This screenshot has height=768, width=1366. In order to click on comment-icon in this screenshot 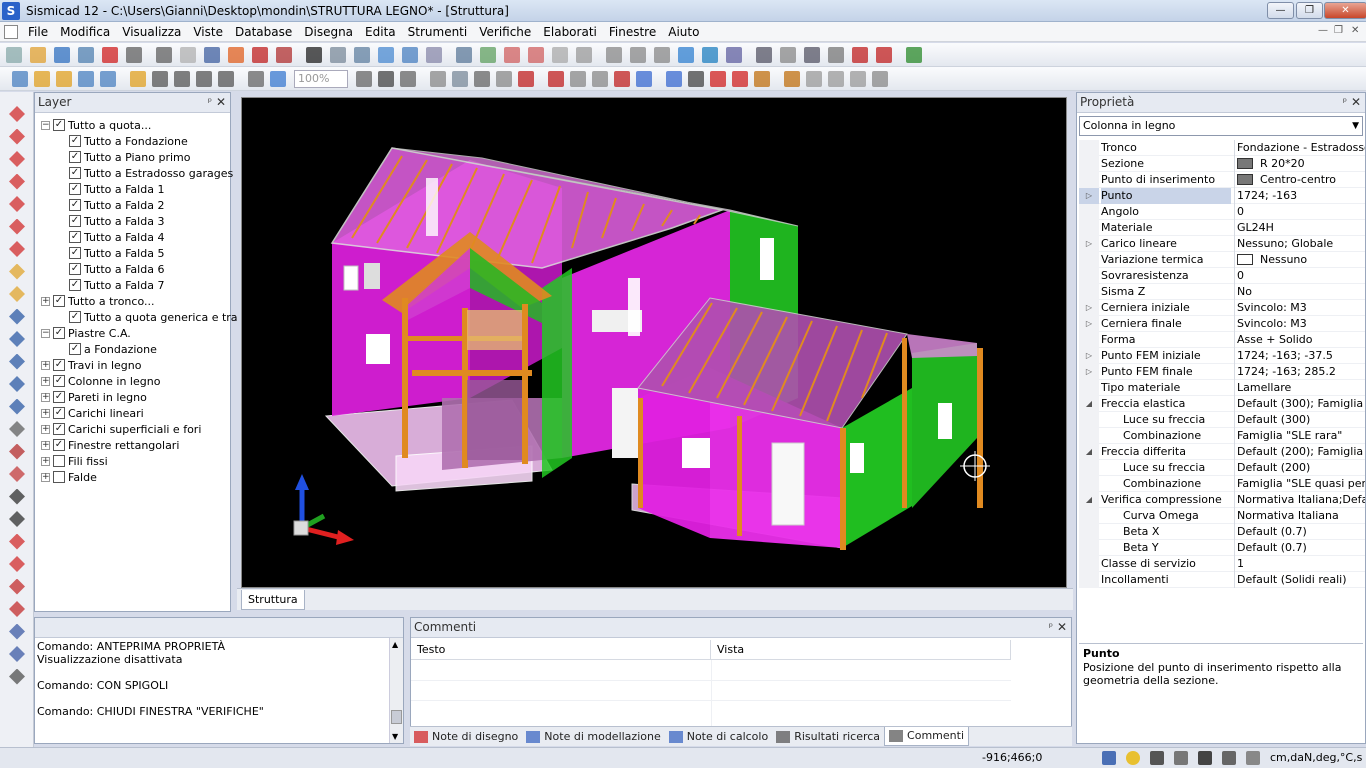, I will do `click(1253, 758)`.